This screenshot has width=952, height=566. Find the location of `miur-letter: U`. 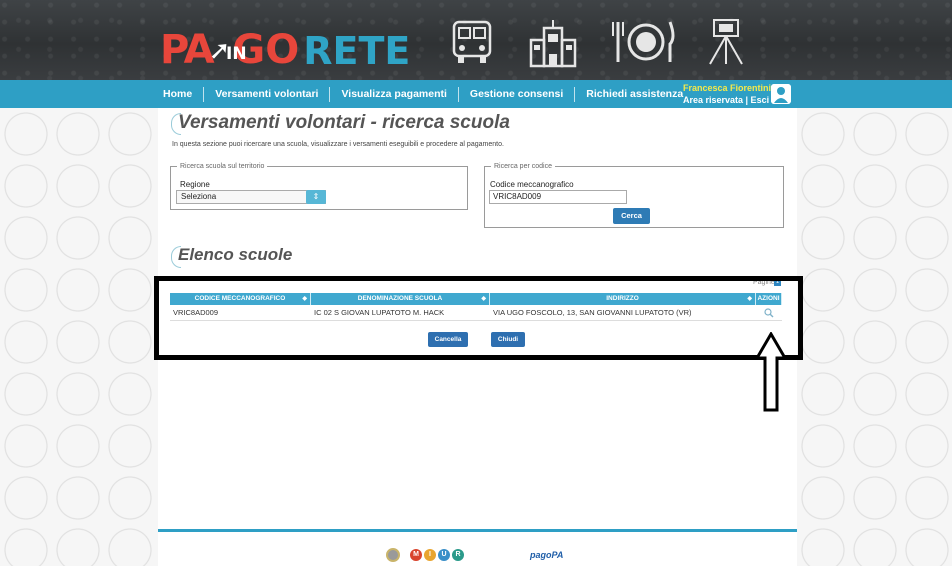

miur-letter: U is located at coordinates (444, 555).